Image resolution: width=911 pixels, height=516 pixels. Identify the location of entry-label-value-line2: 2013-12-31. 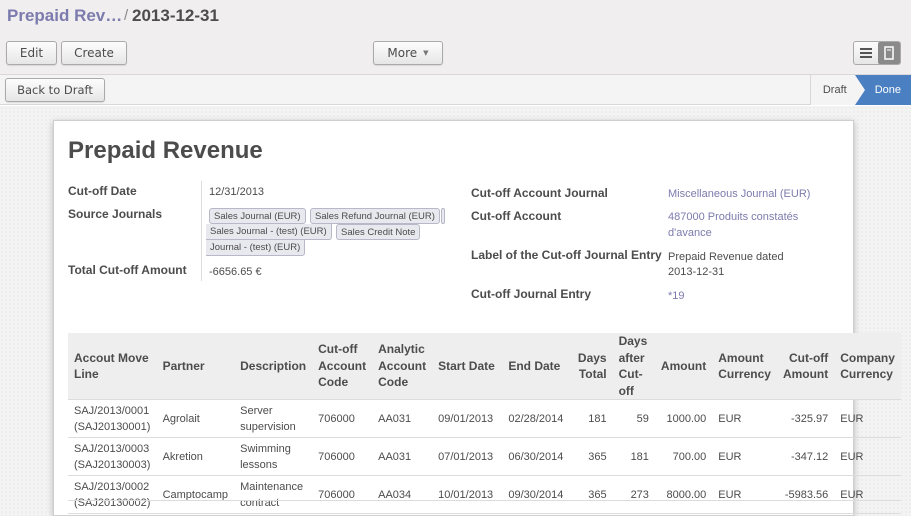
(696, 272).